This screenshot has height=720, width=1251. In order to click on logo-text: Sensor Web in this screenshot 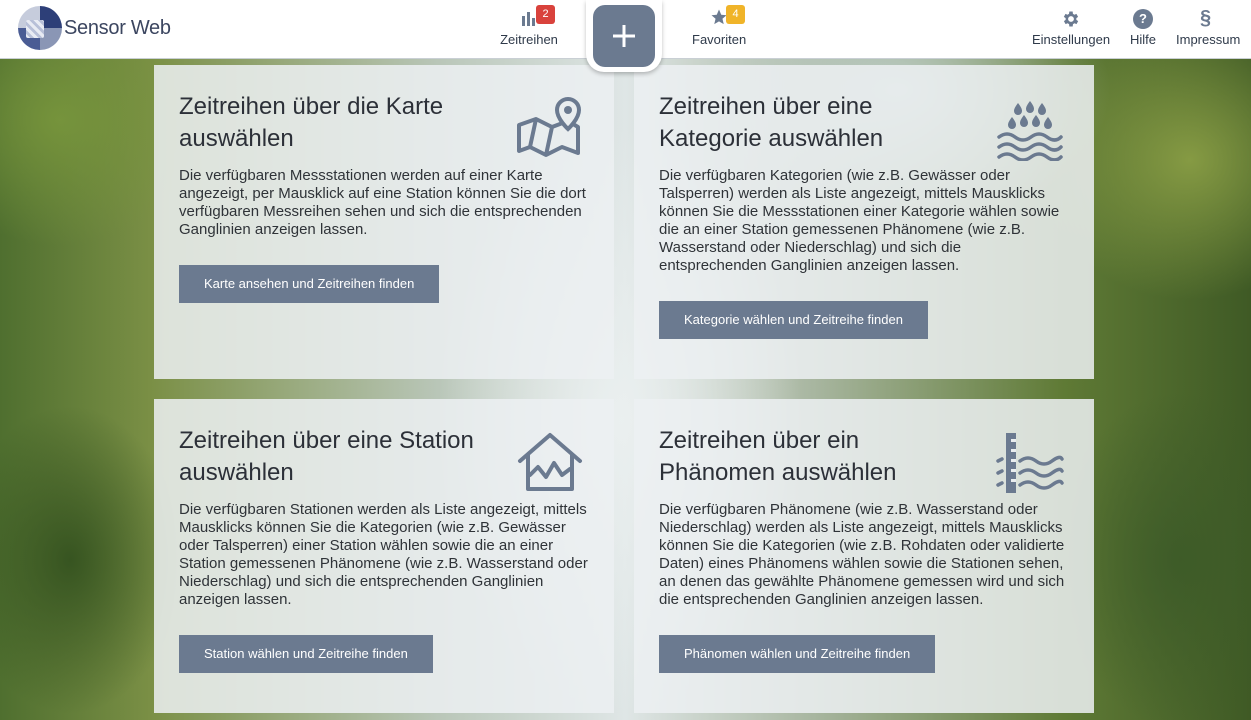, I will do `click(117, 27)`.